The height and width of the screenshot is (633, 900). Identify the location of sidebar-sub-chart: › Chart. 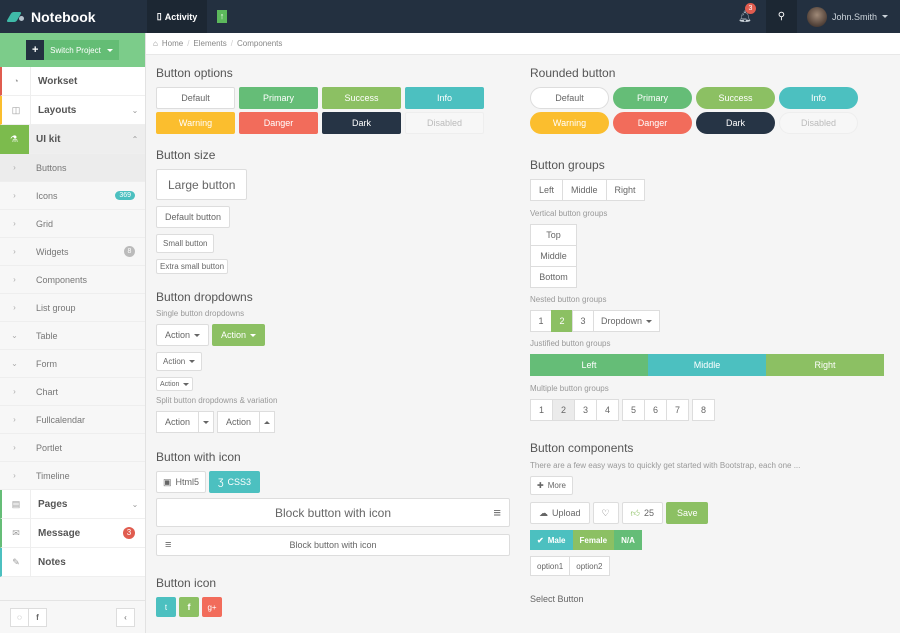
(72, 392).